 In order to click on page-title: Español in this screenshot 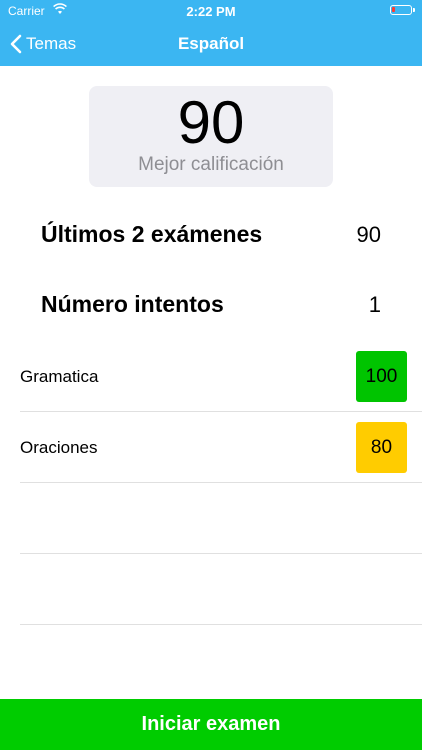, I will do `click(211, 43)`.